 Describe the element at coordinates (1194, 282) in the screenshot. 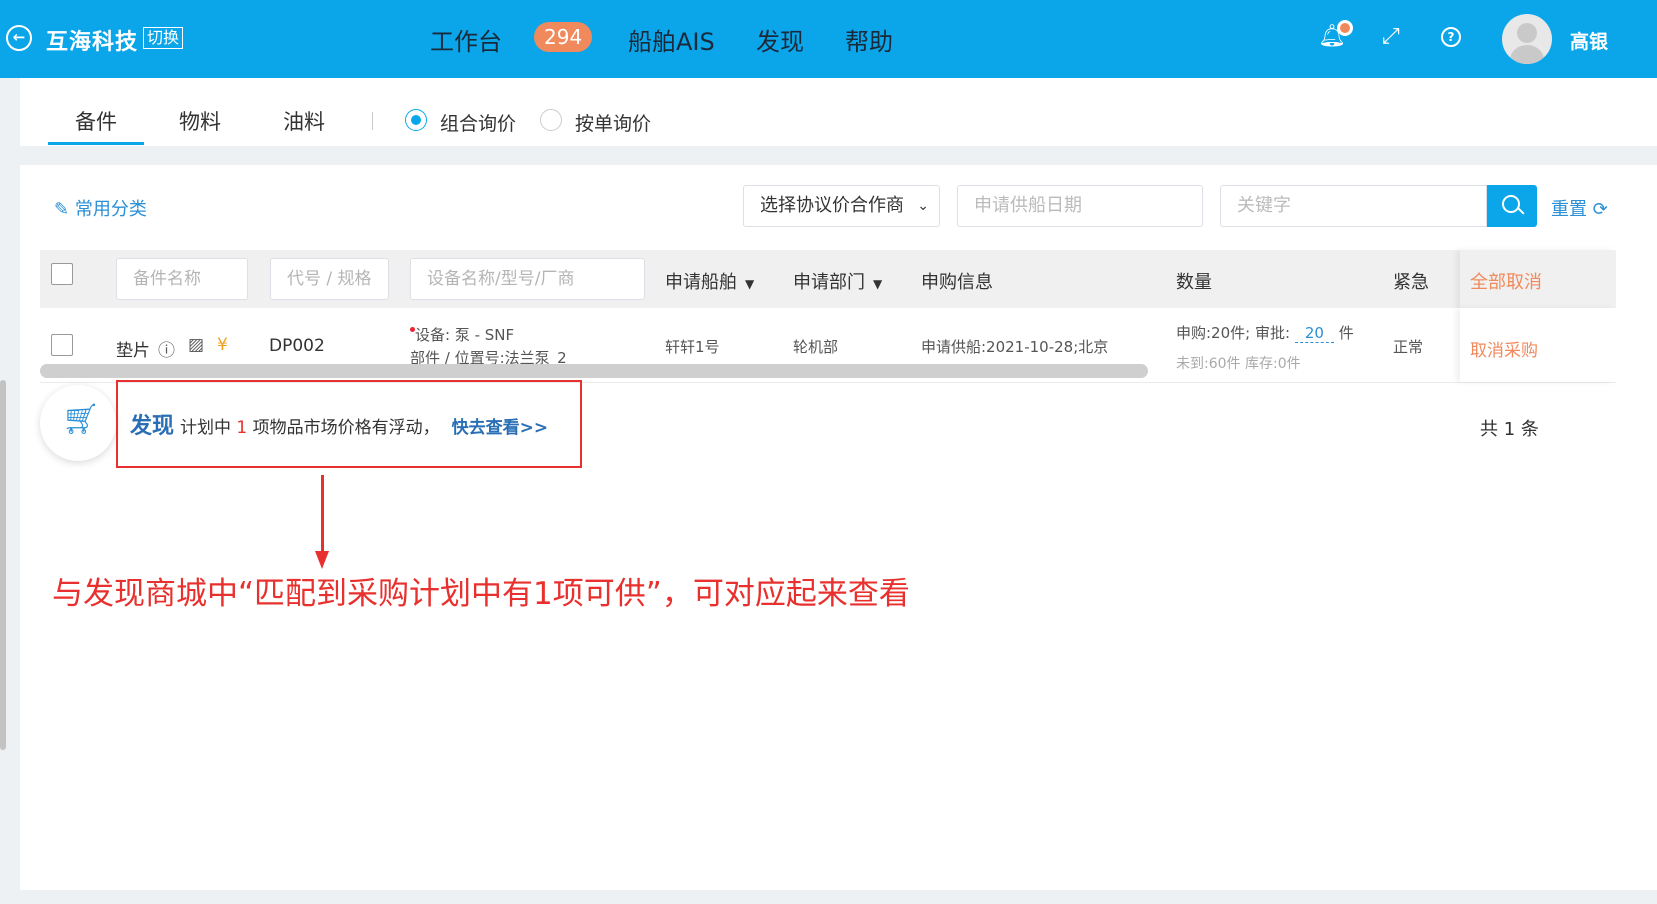

I see `header-quantity: 数量` at that location.